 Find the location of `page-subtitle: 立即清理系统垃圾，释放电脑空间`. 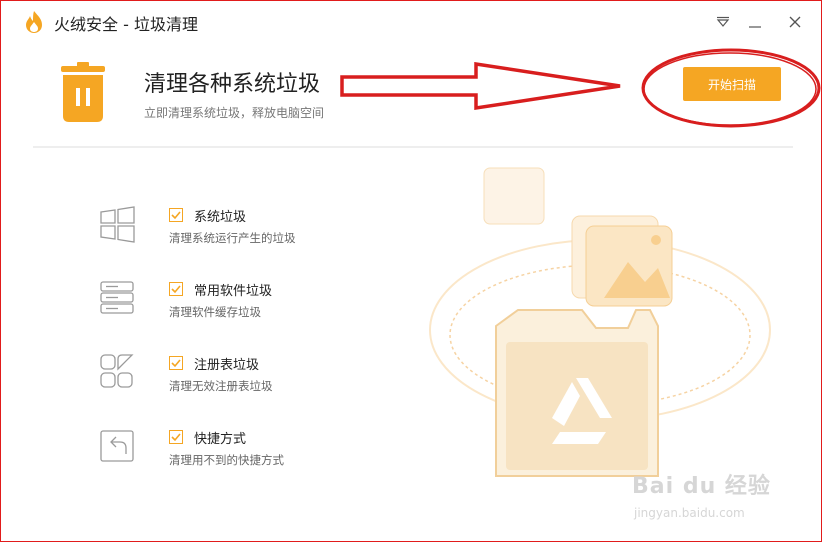

page-subtitle: 立即清理系统垃圾，释放电脑空间 is located at coordinates (234, 113).